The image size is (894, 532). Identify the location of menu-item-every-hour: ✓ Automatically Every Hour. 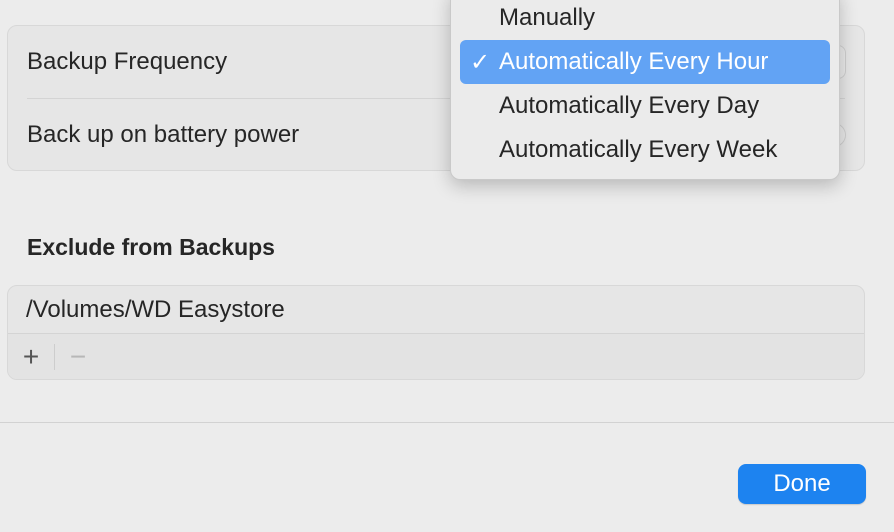
(645, 62).